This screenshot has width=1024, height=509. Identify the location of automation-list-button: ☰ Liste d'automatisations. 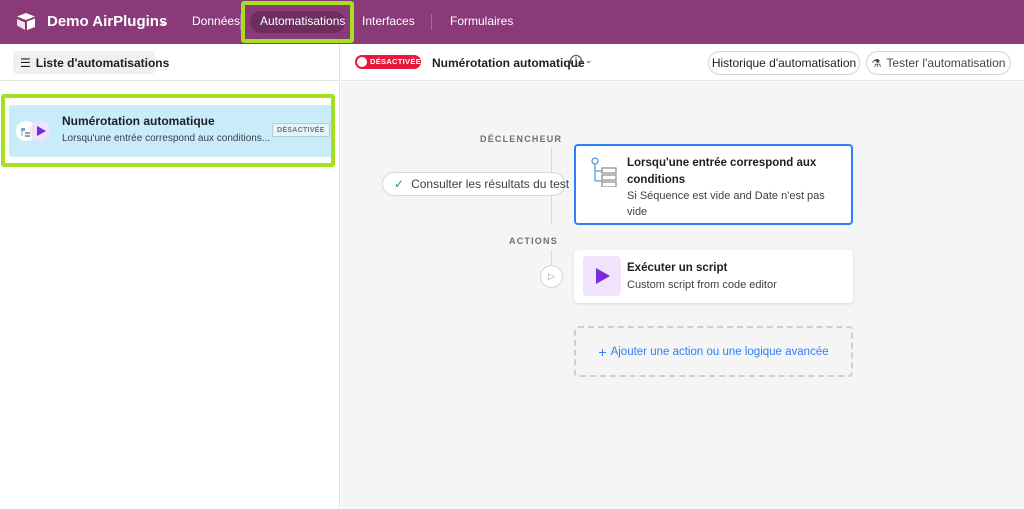
(91, 62).